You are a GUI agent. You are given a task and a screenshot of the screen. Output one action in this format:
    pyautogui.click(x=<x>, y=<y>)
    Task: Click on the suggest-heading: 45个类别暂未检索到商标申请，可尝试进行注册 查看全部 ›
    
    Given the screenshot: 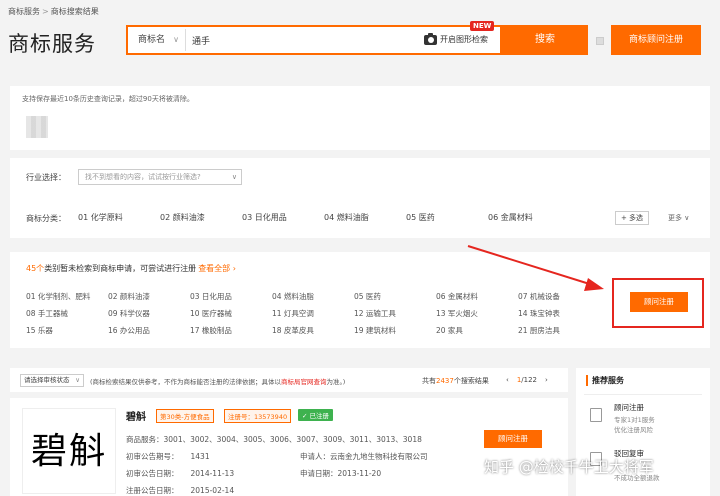 What is the action you would take?
    pyautogui.click(x=131, y=268)
    